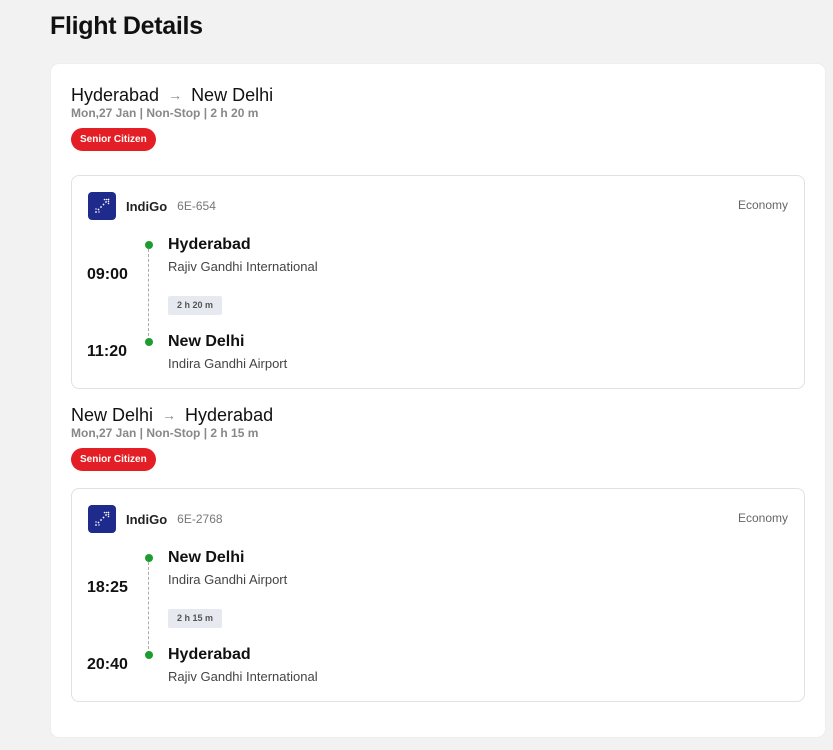 This screenshot has width=833, height=750. What do you see at coordinates (206, 557) in the screenshot?
I see `departure-city: New Delhi` at bounding box center [206, 557].